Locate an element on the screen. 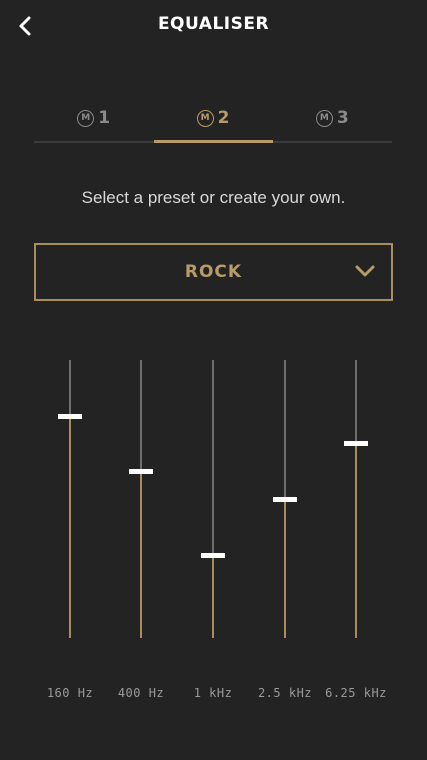 The width and height of the screenshot is (427, 760). band-frequency-label: 400 Hz is located at coordinates (141, 693).